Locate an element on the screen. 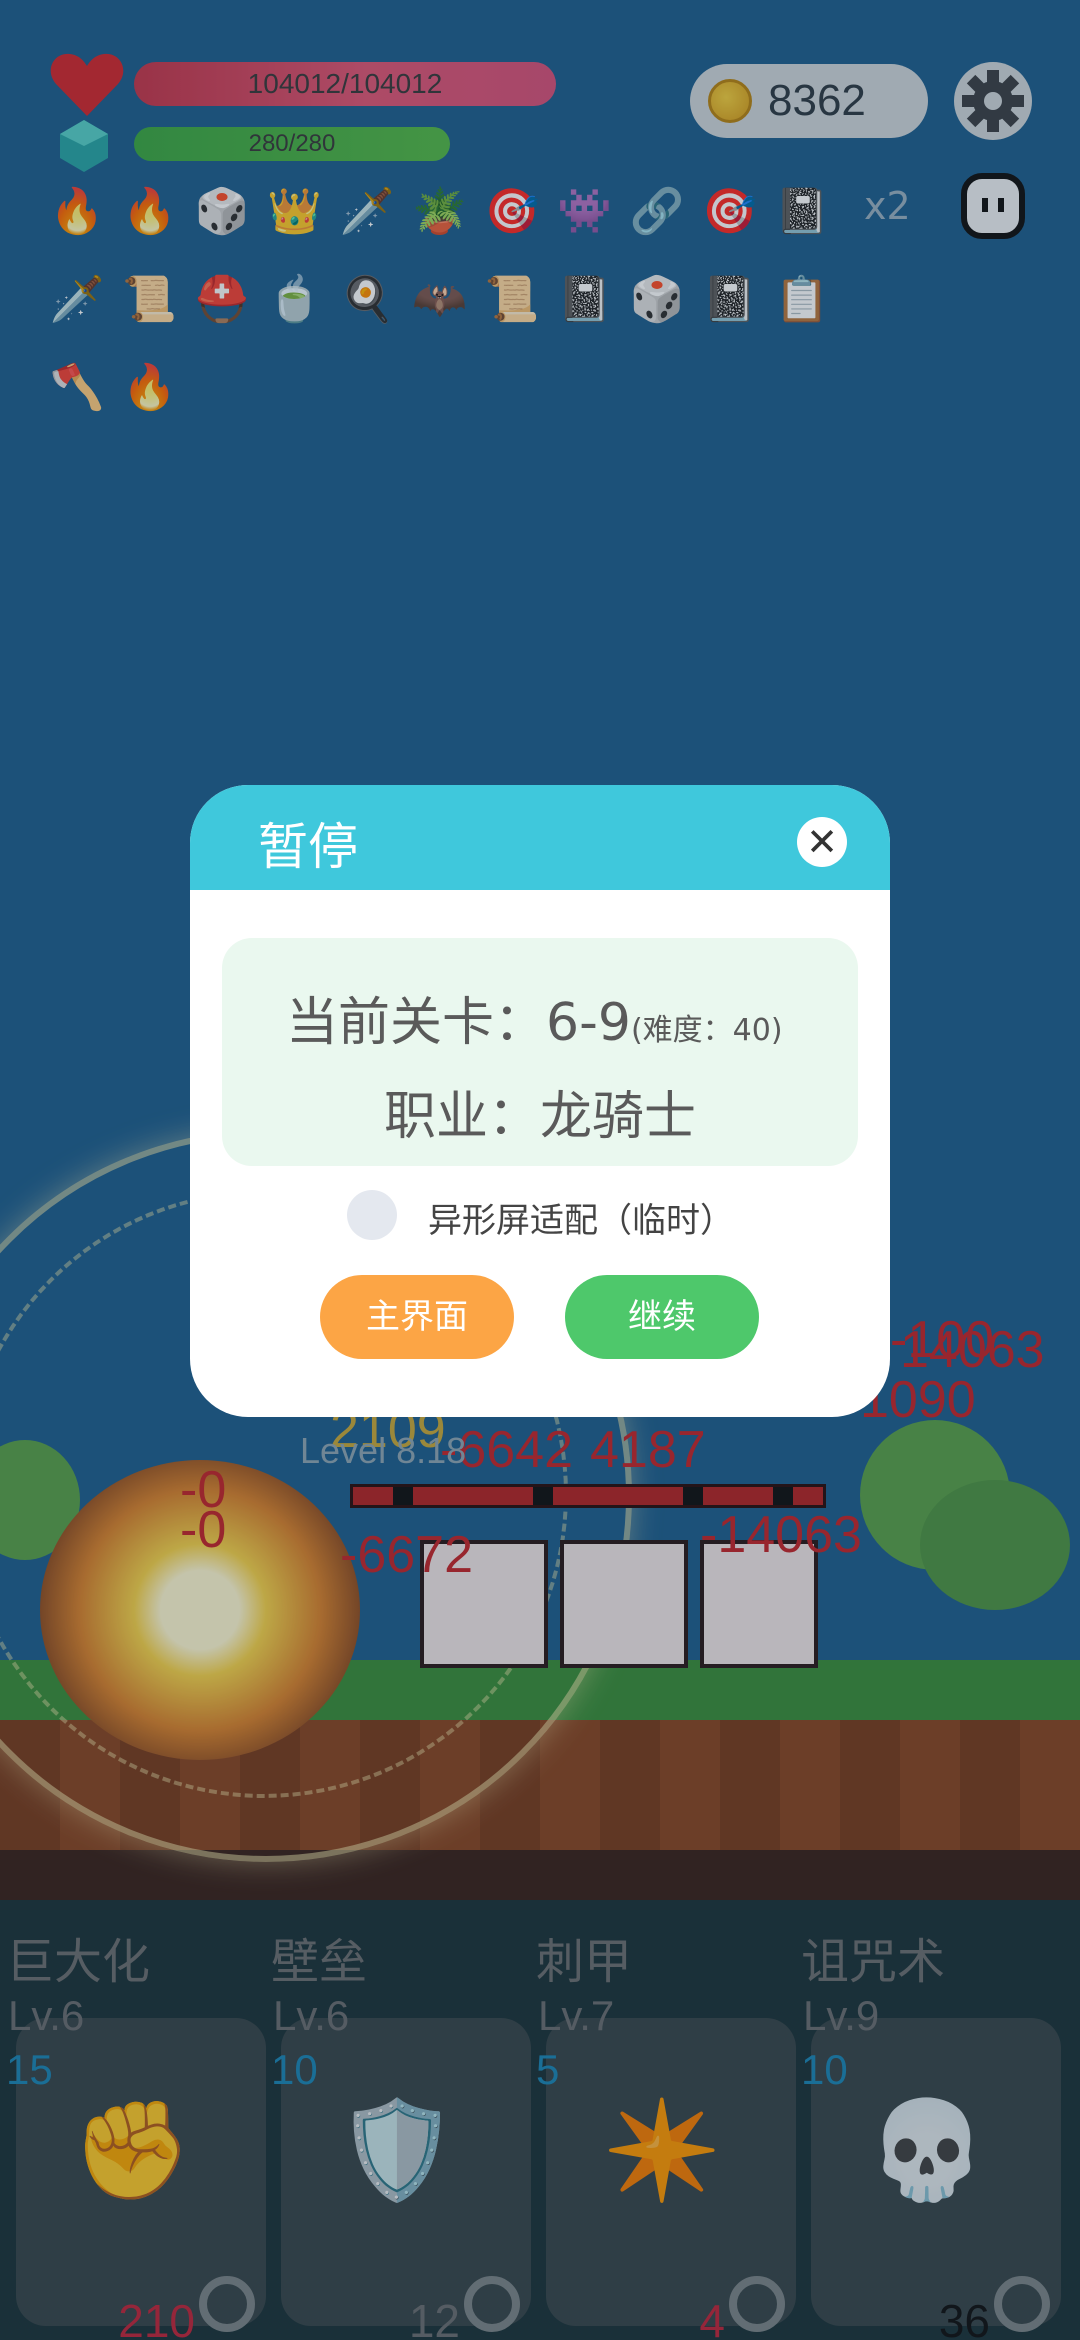  stage-info-box: 当前关卡：6-9(难度：40) 职业：龙骑士 is located at coordinates (540, 1052).